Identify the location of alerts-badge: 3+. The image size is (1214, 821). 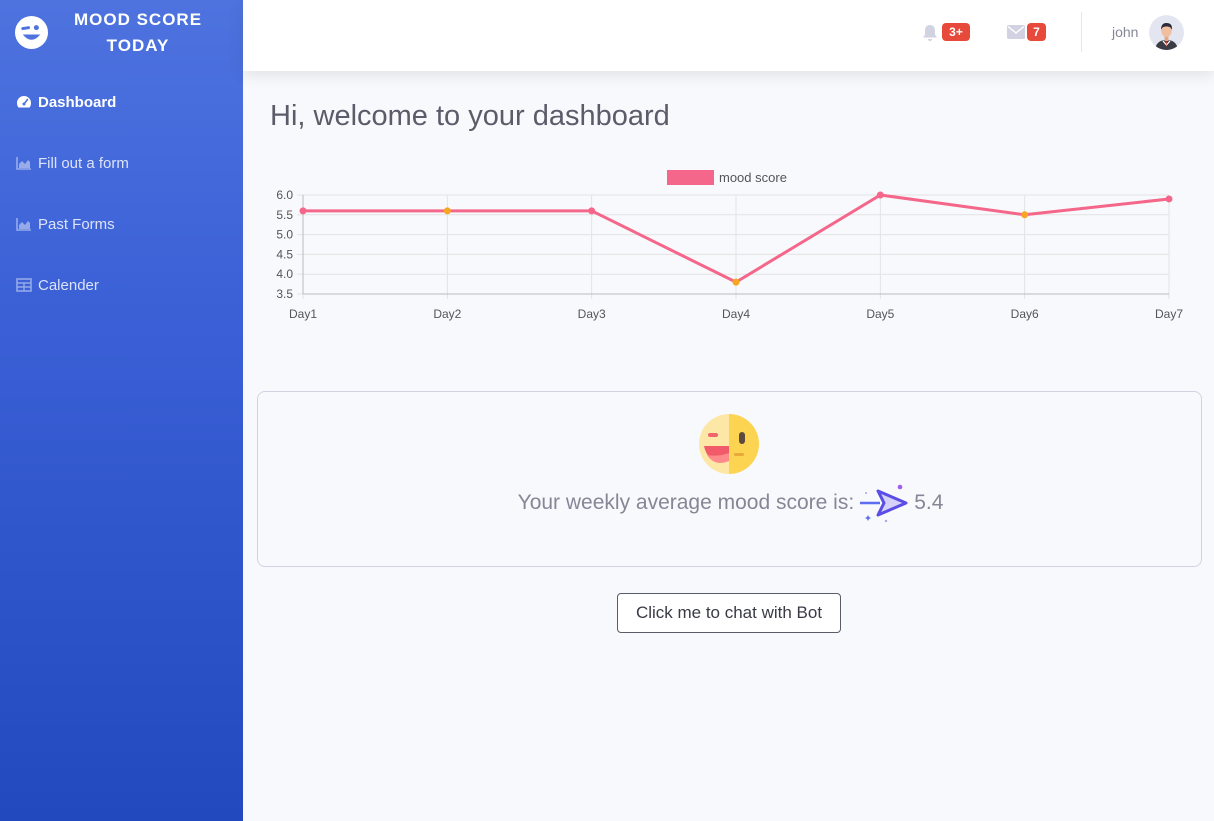
(956, 32).